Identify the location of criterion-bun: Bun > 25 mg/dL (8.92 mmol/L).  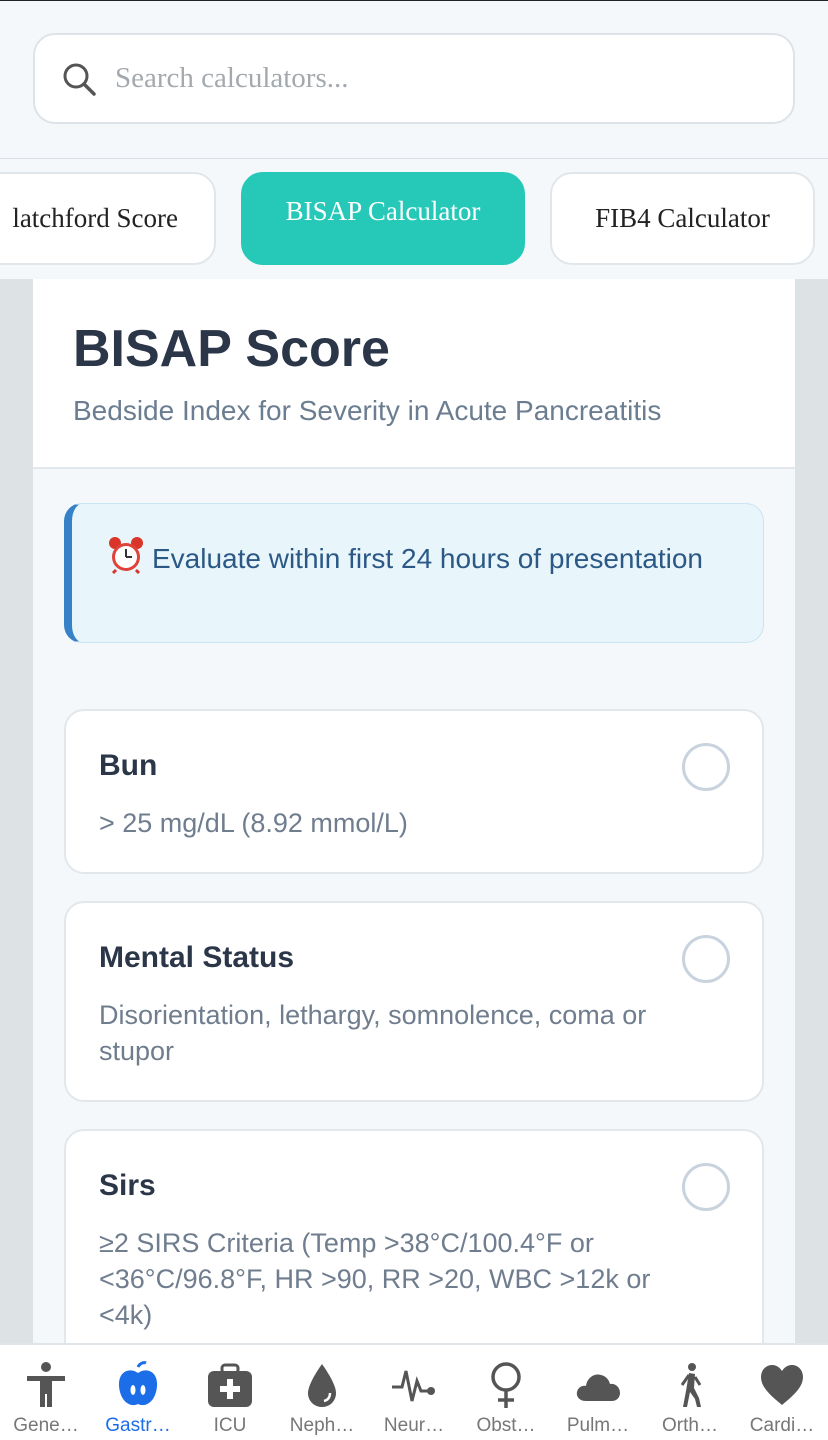
(414, 791).